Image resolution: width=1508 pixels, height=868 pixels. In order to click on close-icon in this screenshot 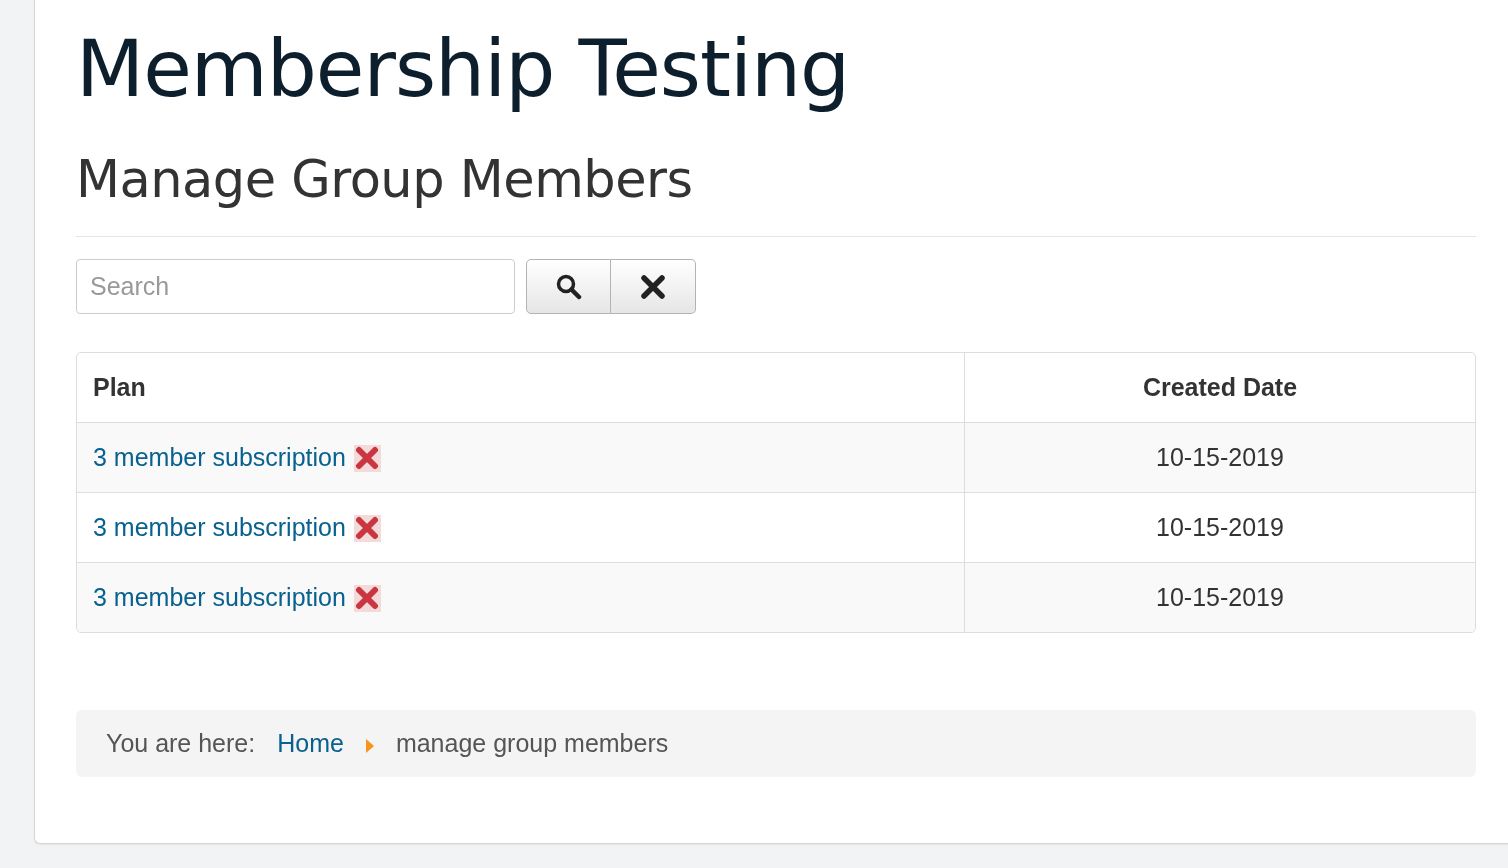, I will do `click(653, 286)`.